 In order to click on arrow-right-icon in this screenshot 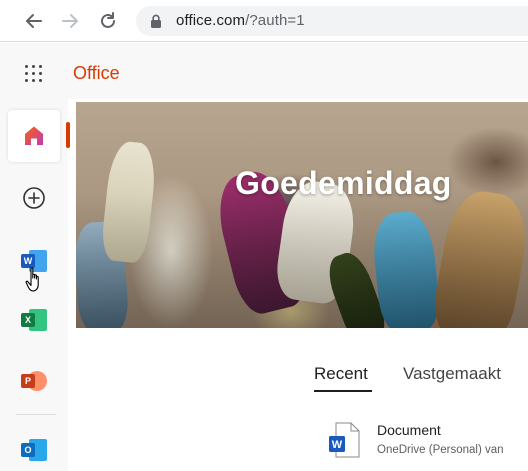, I will do `click(70, 21)`.